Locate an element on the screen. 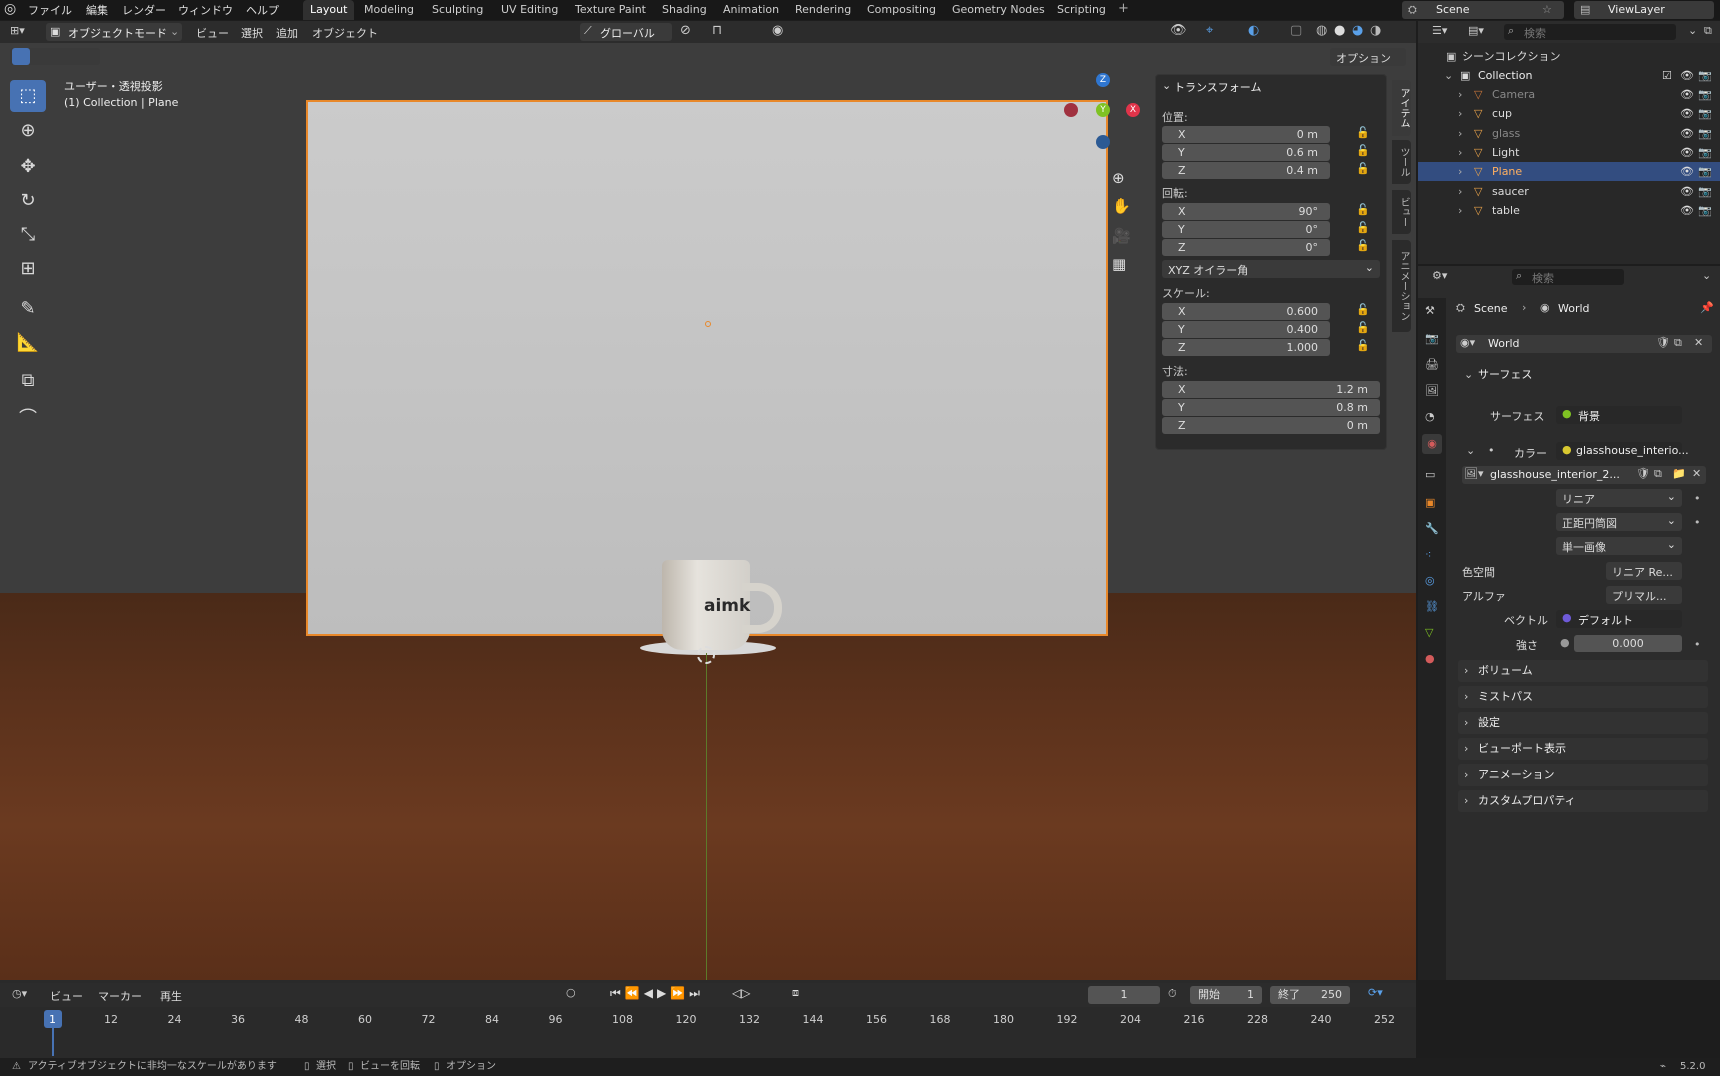  tab-sculpting: Sculpting is located at coordinates (457, 10).